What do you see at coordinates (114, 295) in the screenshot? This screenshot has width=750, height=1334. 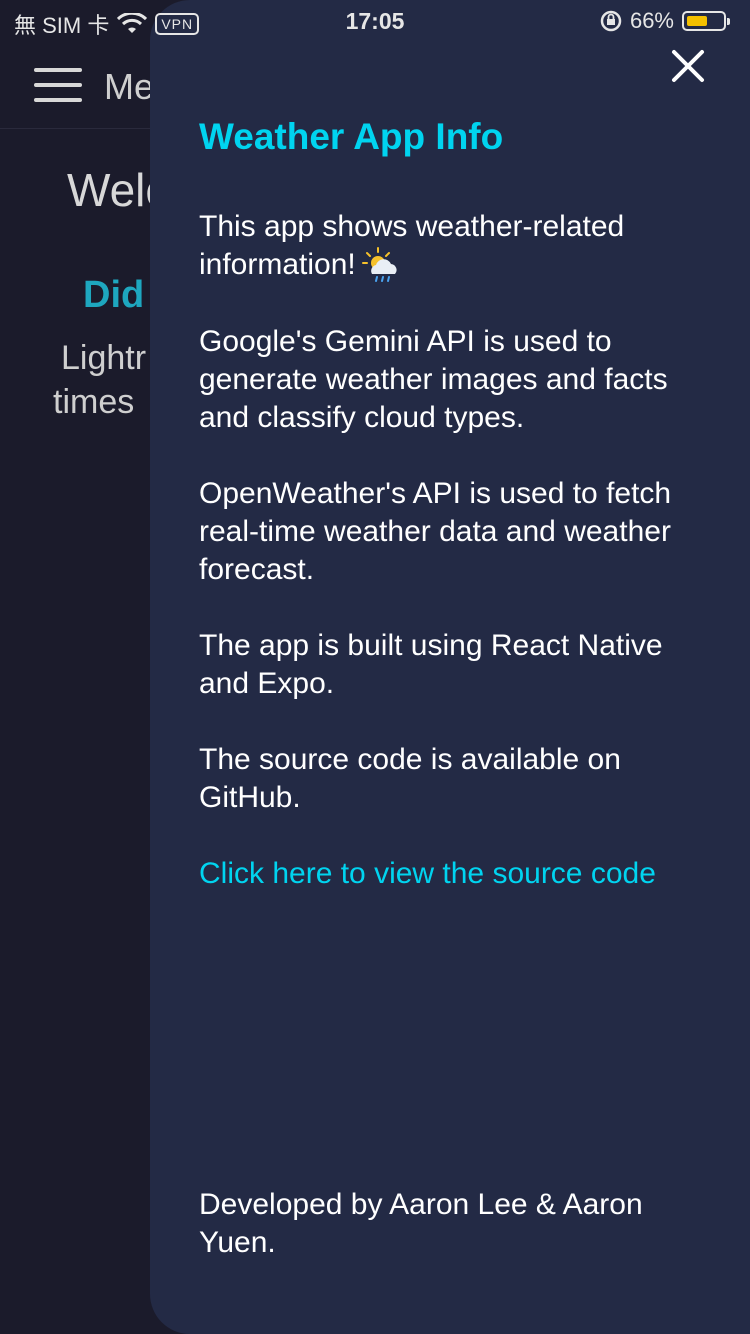 I see `background-did-you-know: Did` at bounding box center [114, 295].